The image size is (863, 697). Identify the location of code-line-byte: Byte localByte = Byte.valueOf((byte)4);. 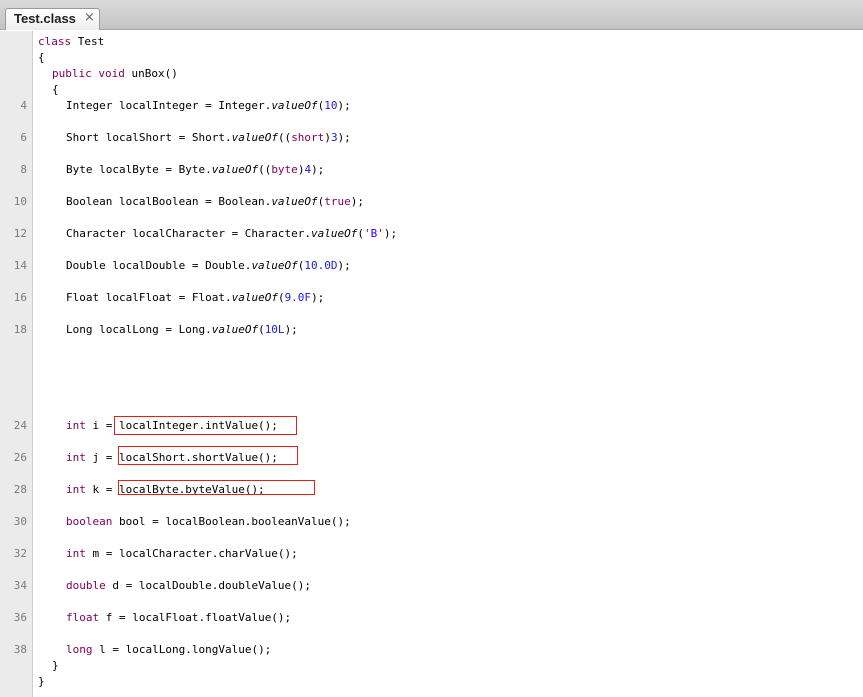
(195, 170).